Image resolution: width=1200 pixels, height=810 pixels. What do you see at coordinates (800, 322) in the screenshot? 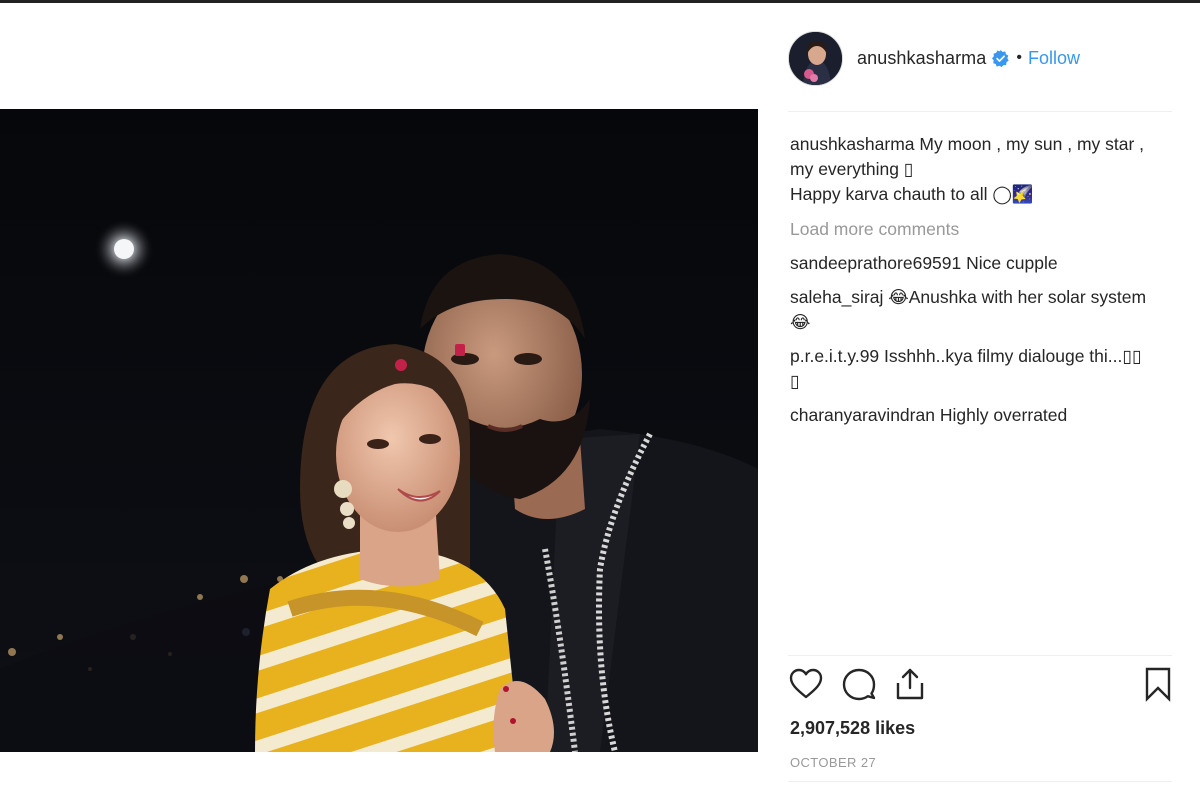
I see `comment-text-continuation: 😂` at bounding box center [800, 322].